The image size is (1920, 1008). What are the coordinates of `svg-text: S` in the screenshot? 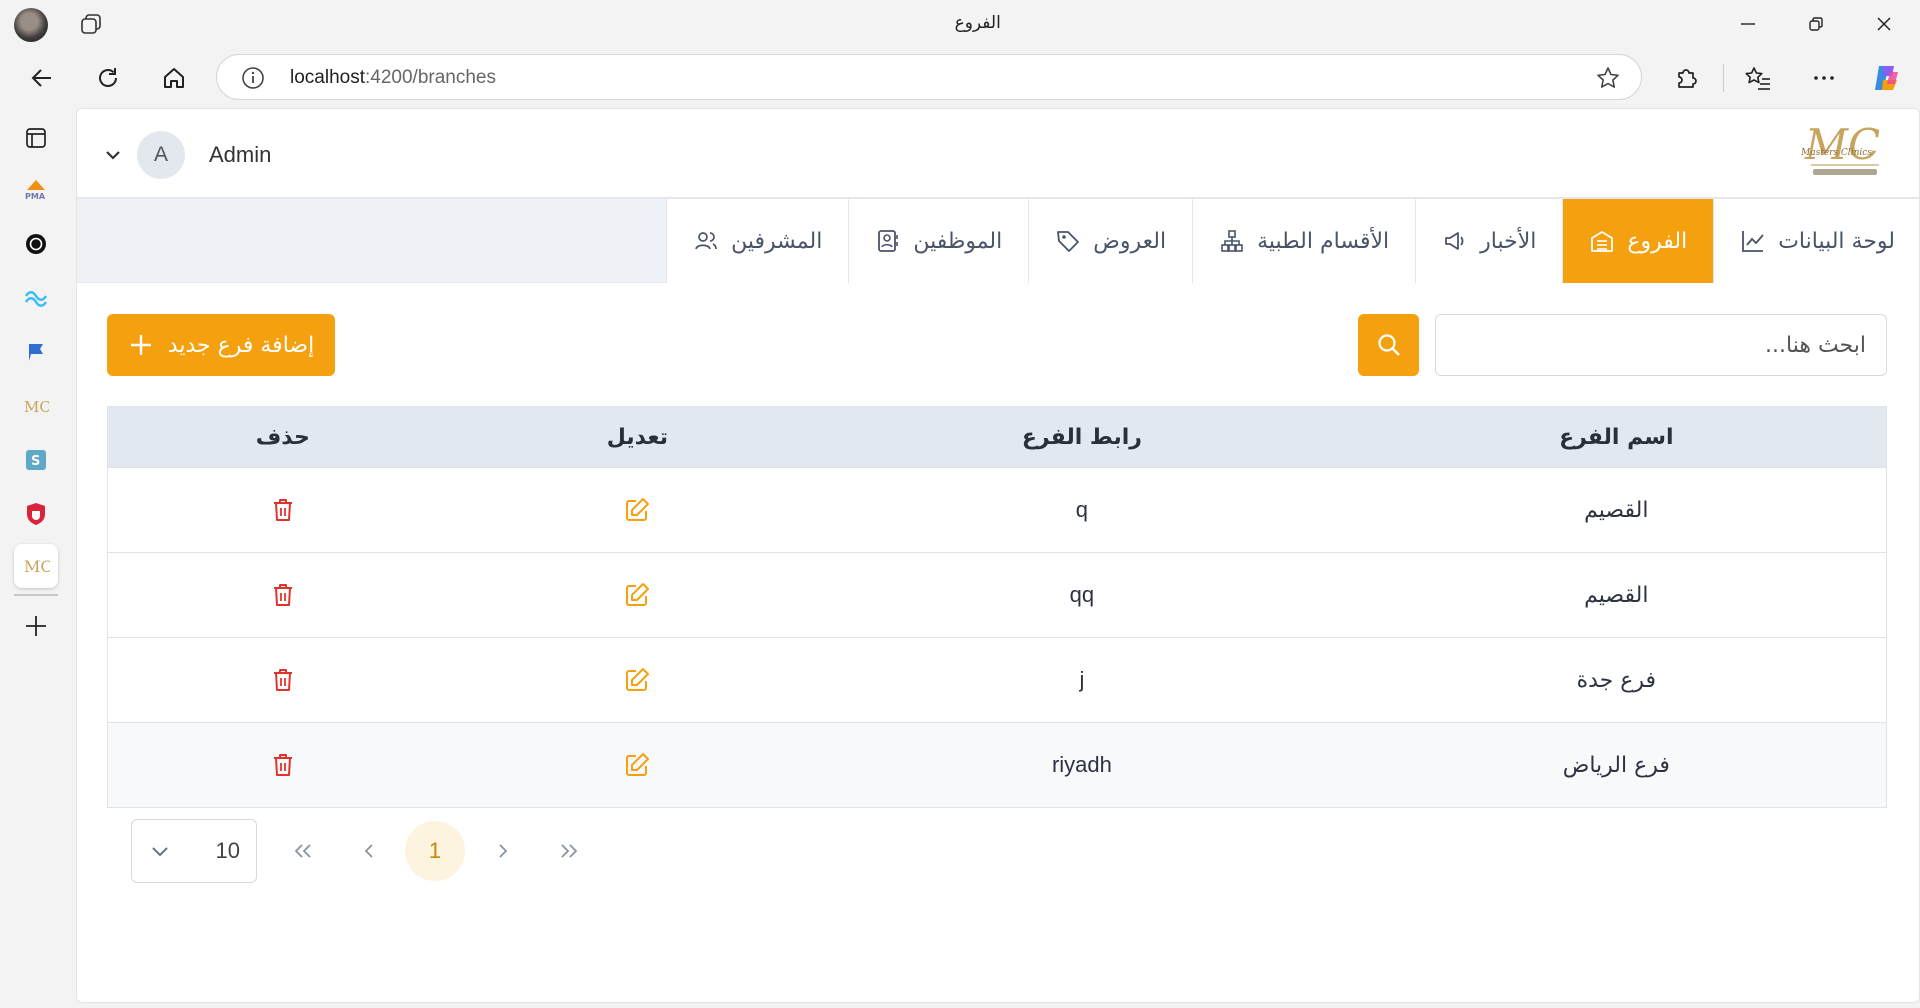 It's located at (35, 461).